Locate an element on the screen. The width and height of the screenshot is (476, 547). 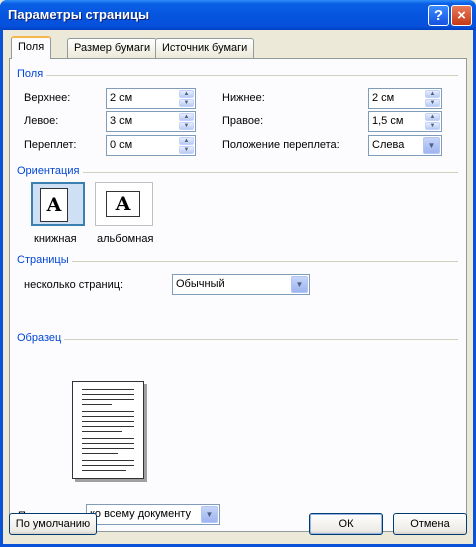
top-margin-spinner: 2 см ▲ ▼ is located at coordinates (151, 98).